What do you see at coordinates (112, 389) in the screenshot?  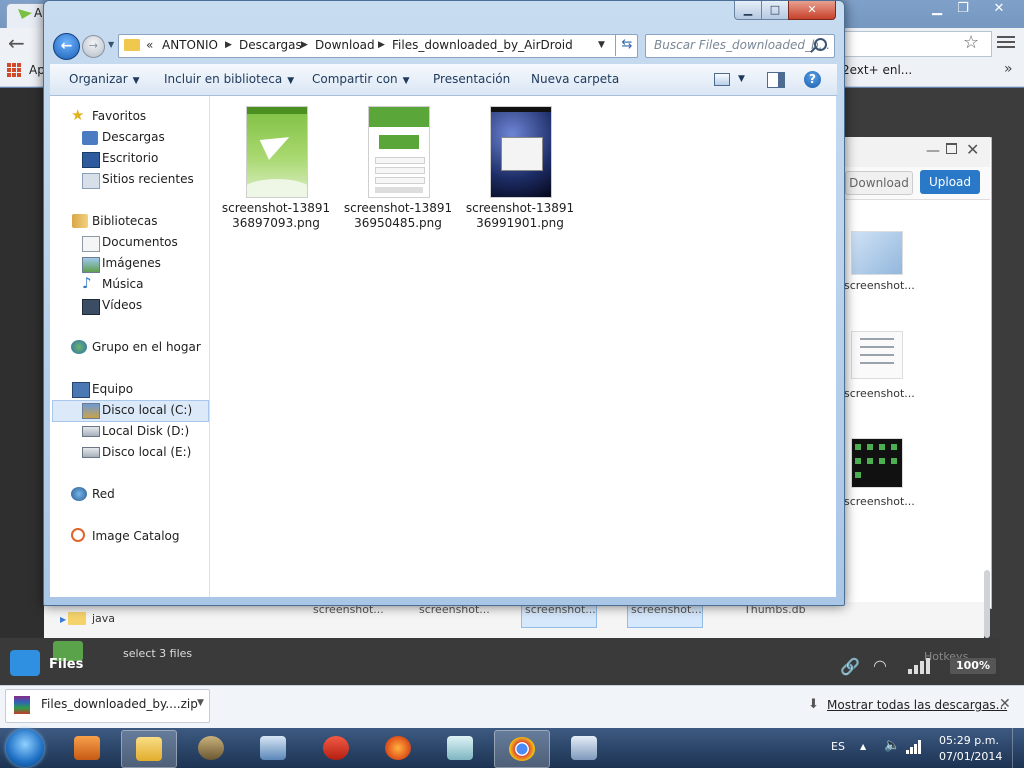 I see `nav-computer: Equipo` at bounding box center [112, 389].